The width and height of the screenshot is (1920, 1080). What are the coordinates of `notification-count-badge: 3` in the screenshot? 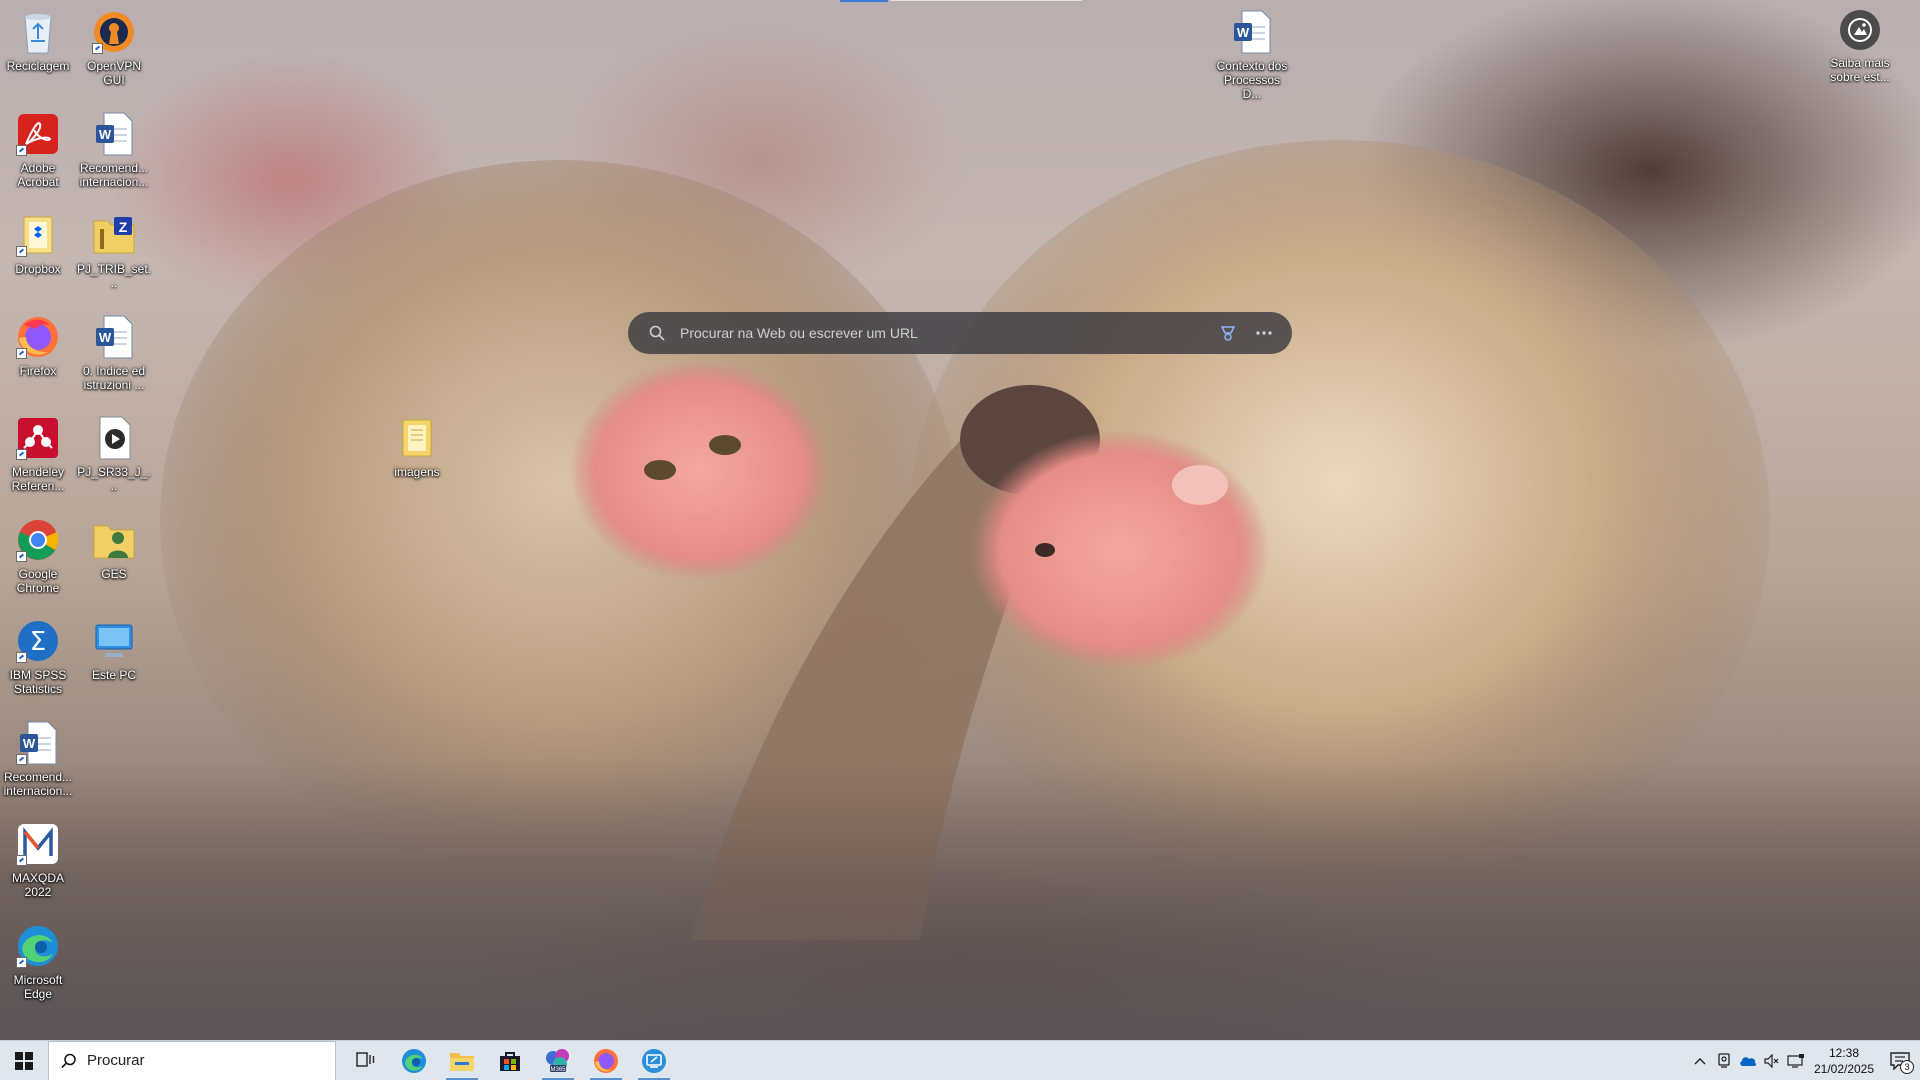 It's located at (1907, 1067).